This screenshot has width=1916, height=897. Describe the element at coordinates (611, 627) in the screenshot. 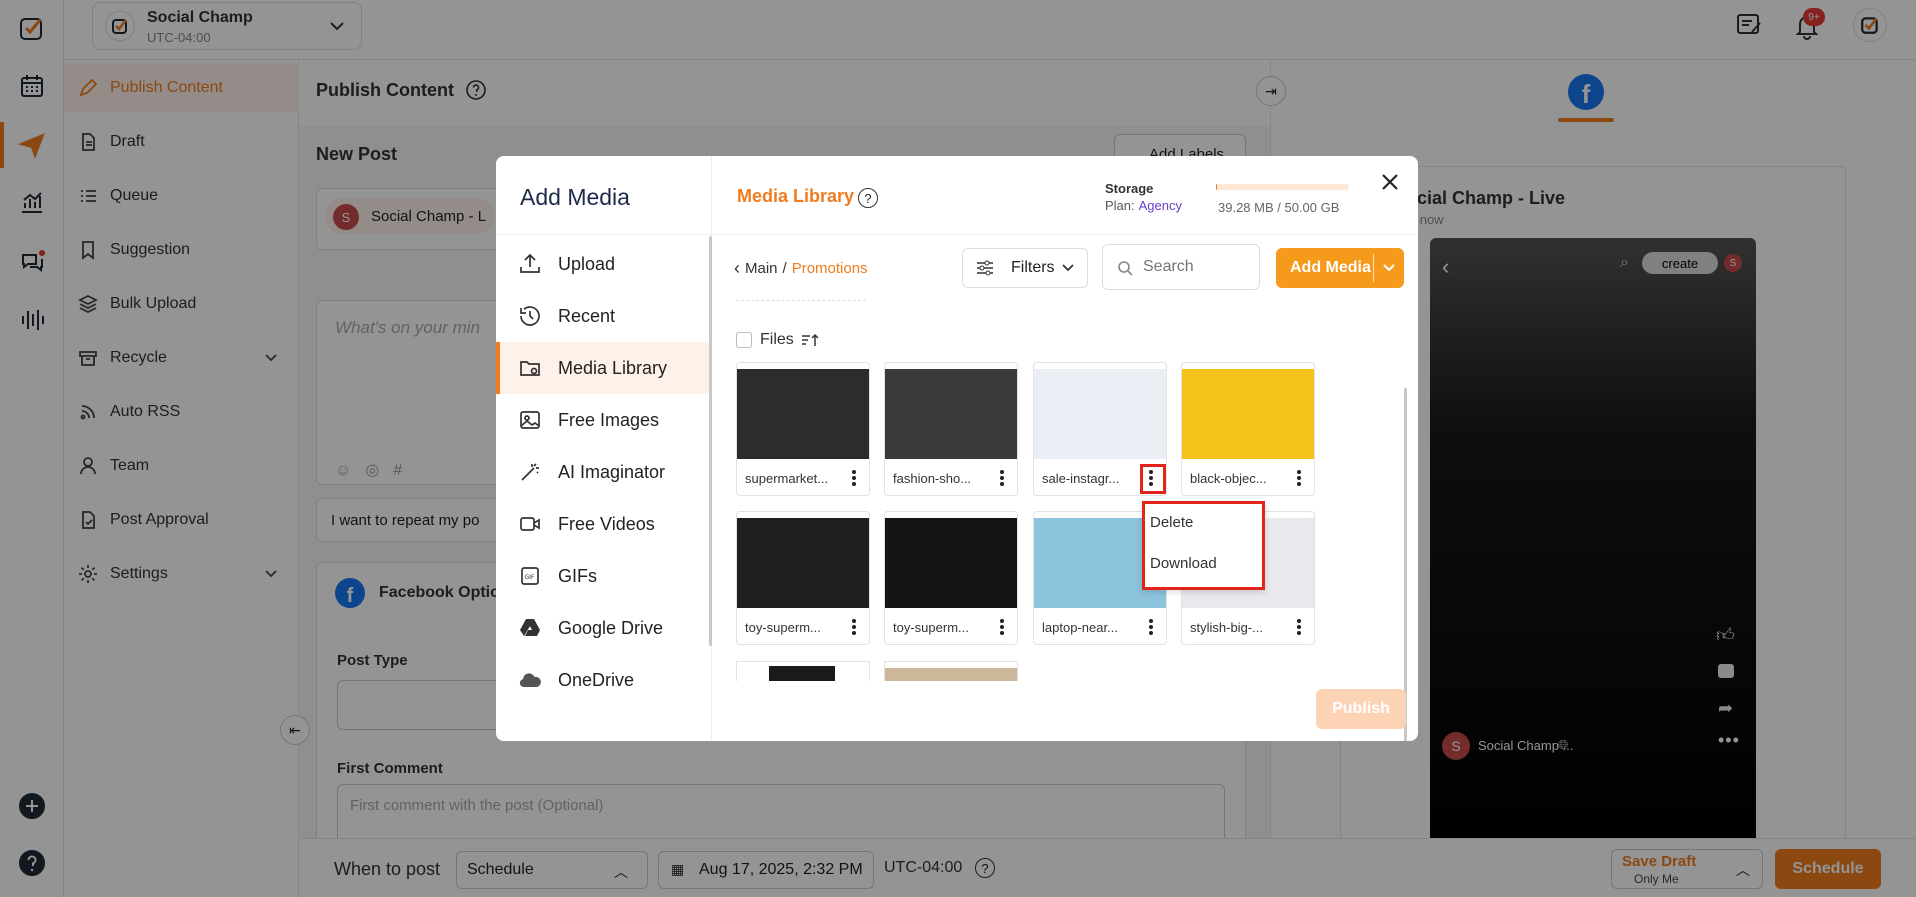

I see `source-label: Google Drive` at that location.